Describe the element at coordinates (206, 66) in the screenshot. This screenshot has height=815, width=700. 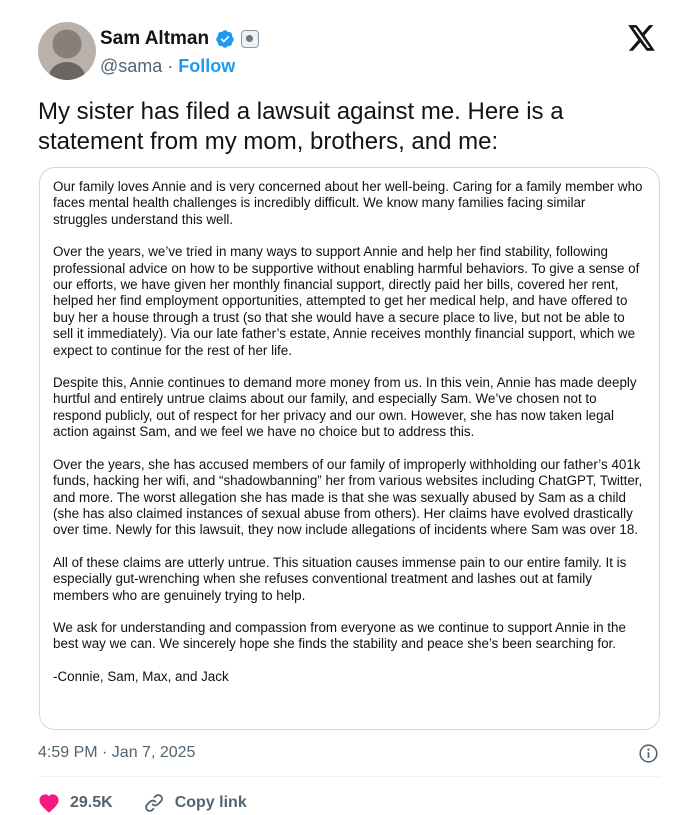
I see `follow-button: Follow` at that location.